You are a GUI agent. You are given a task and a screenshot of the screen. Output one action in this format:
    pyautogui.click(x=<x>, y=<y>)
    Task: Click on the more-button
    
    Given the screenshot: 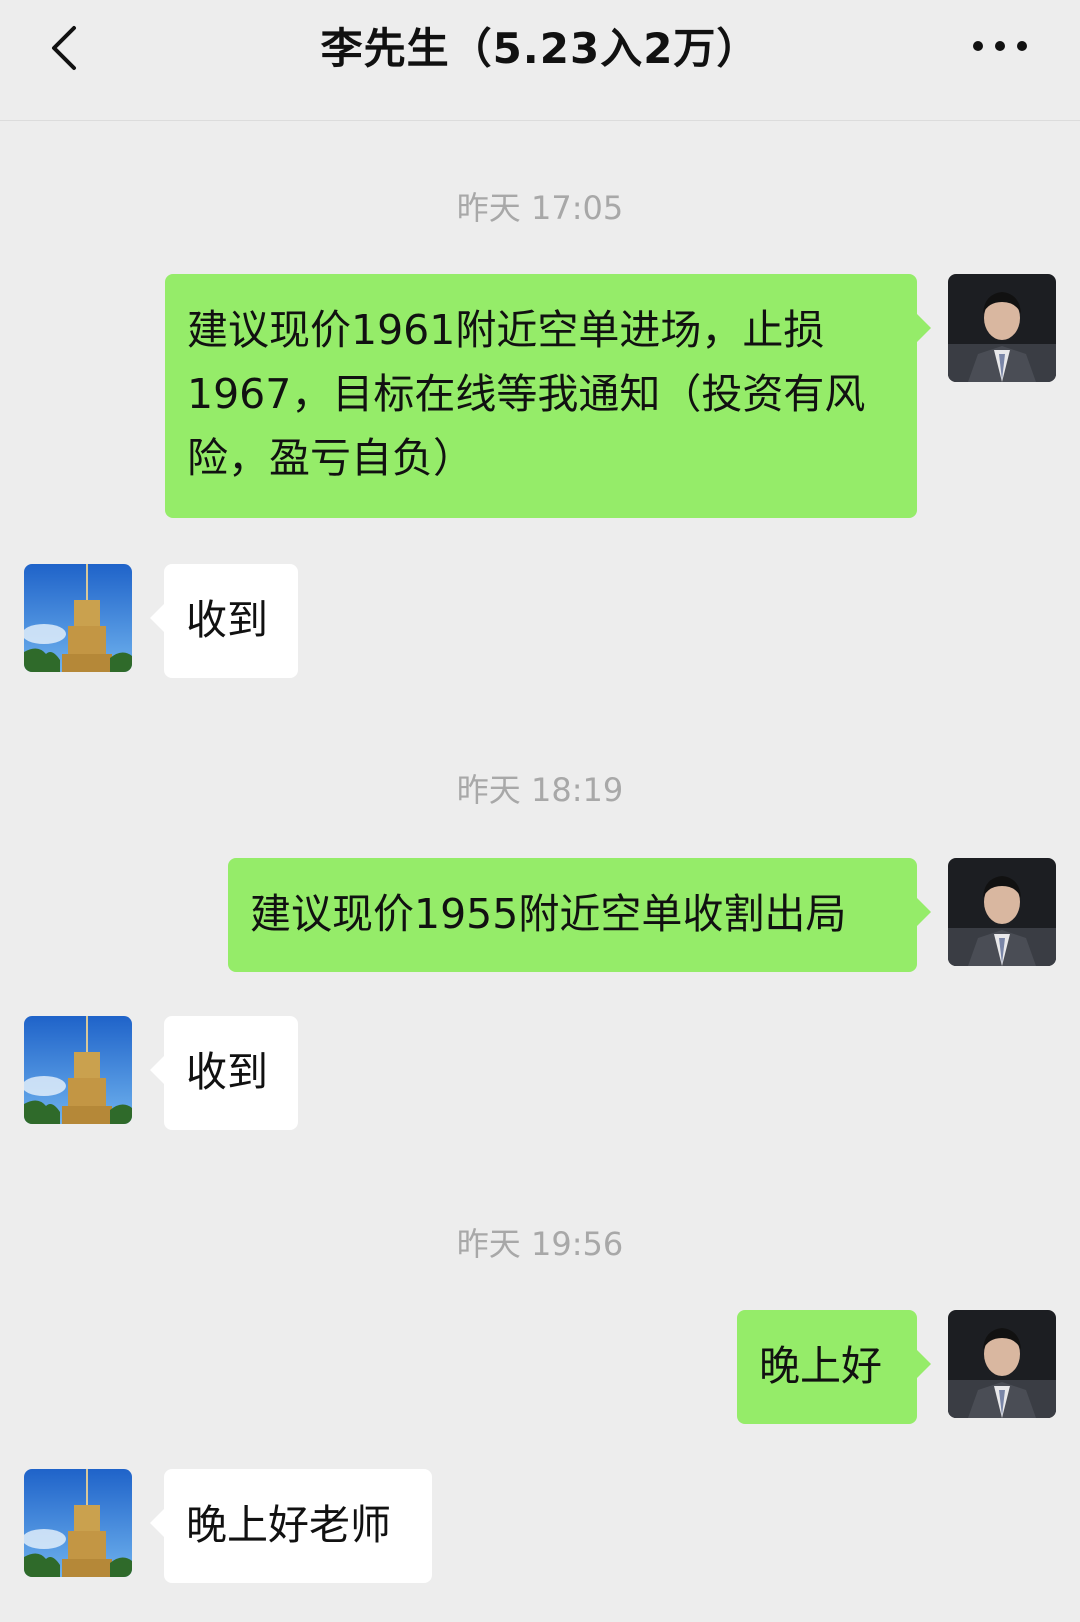 What is the action you would take?
    pyautogui.click(x=1000, y=49)
    